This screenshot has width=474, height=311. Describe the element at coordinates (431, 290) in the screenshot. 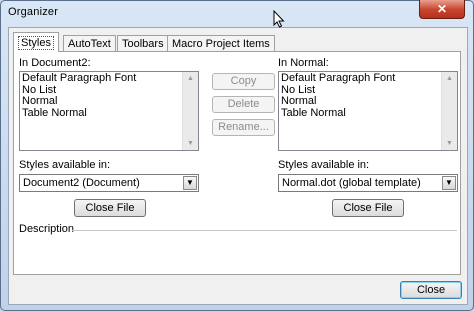

I see `close-button: Close` at that location.